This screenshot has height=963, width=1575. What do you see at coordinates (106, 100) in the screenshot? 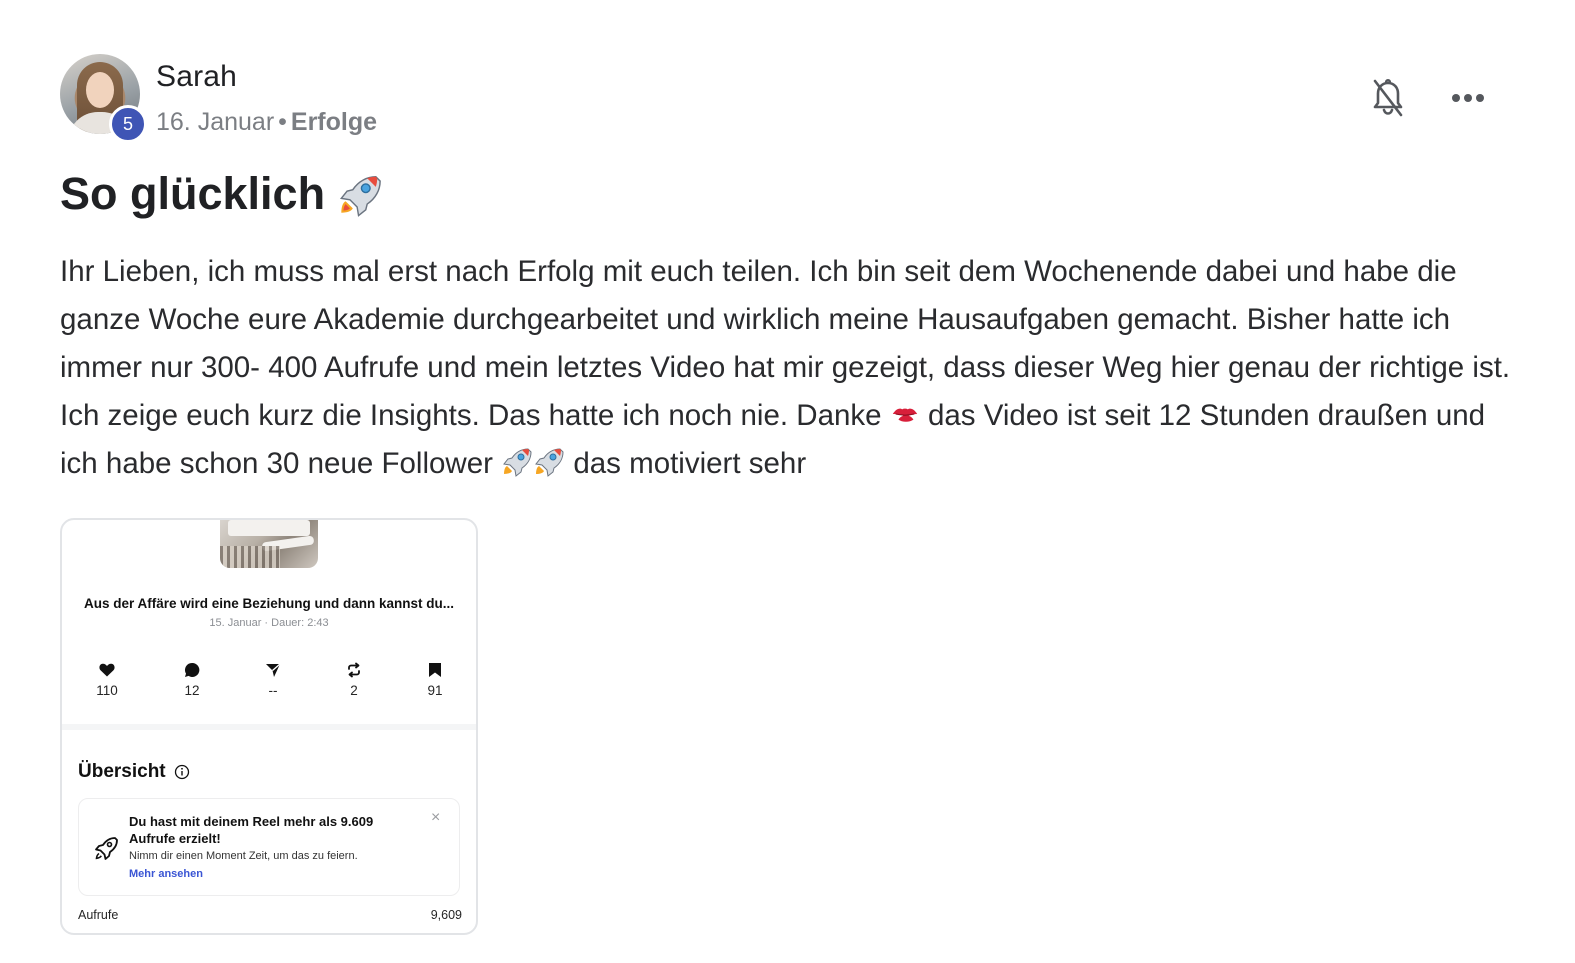
I see `author-avatar: 5` at bounding box center [106, 100].